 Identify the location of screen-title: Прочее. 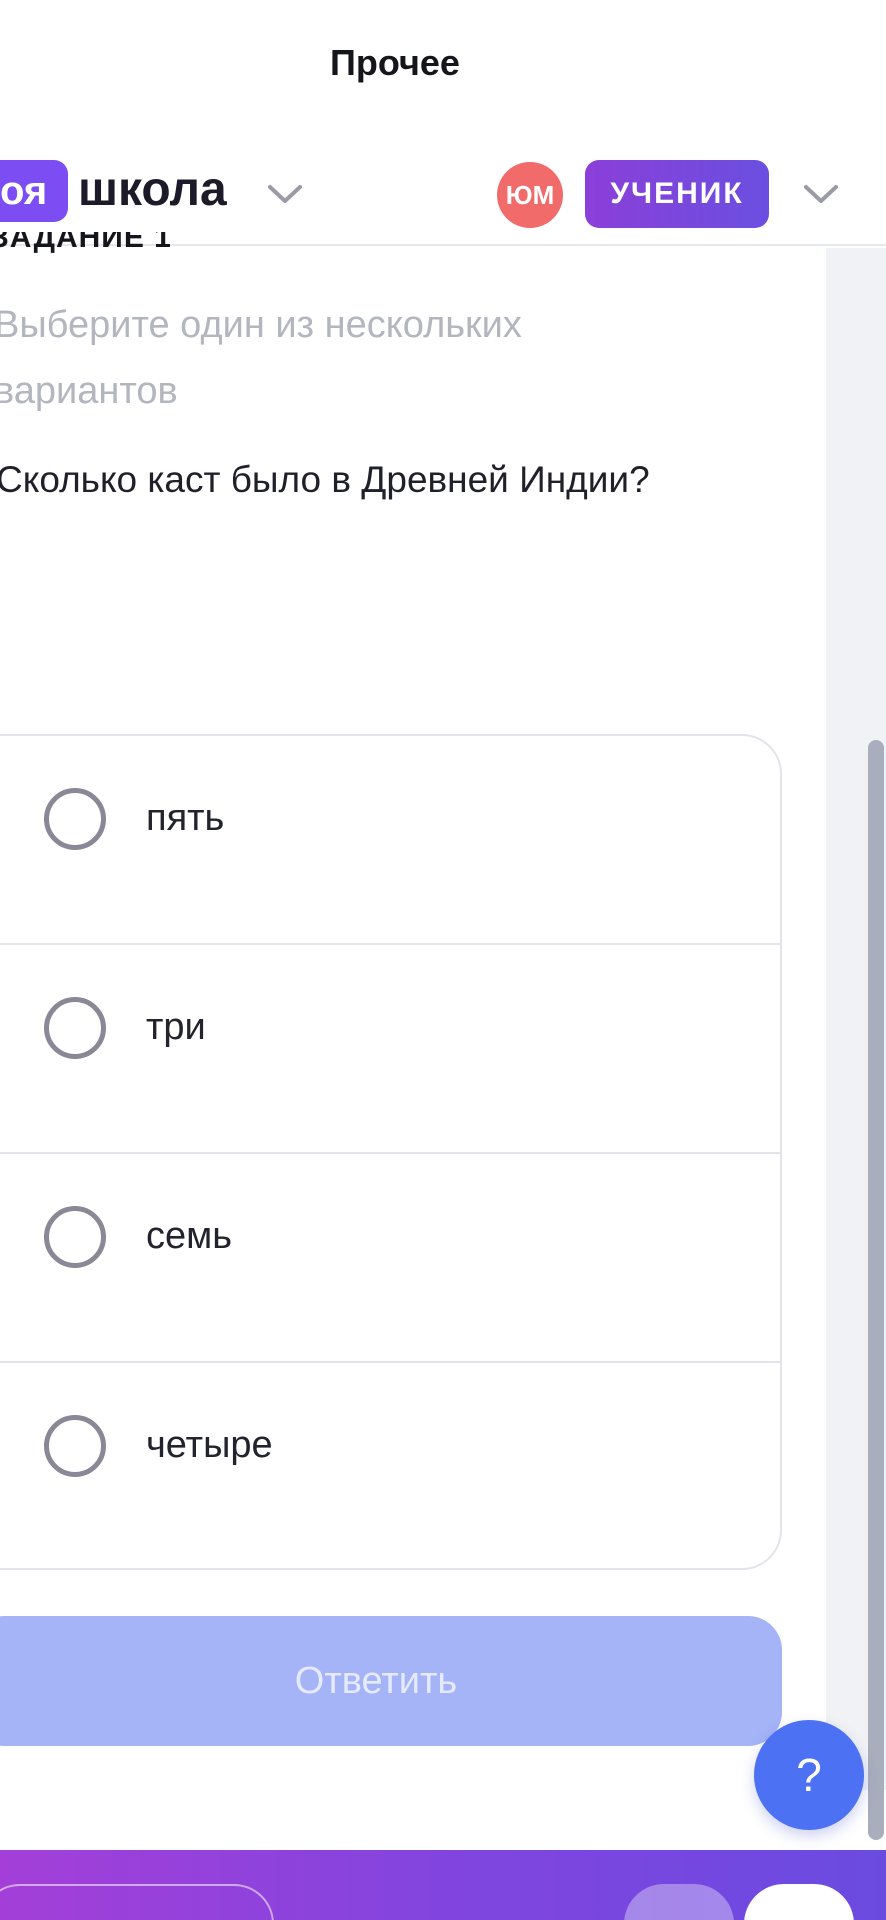
(395, 62).